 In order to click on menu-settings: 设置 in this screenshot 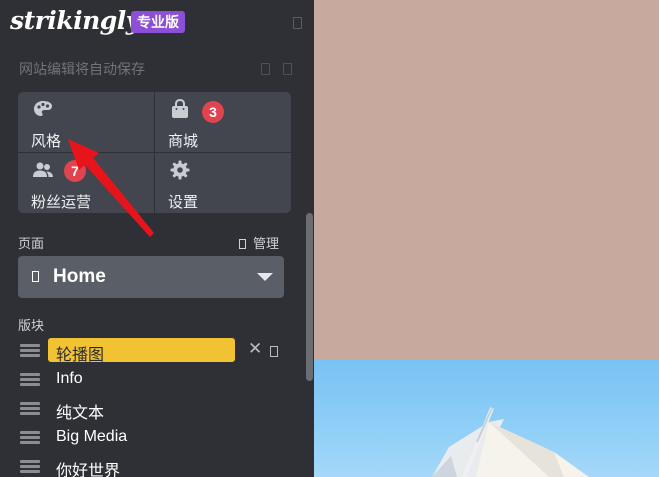, I will do `click(223, 183)`.